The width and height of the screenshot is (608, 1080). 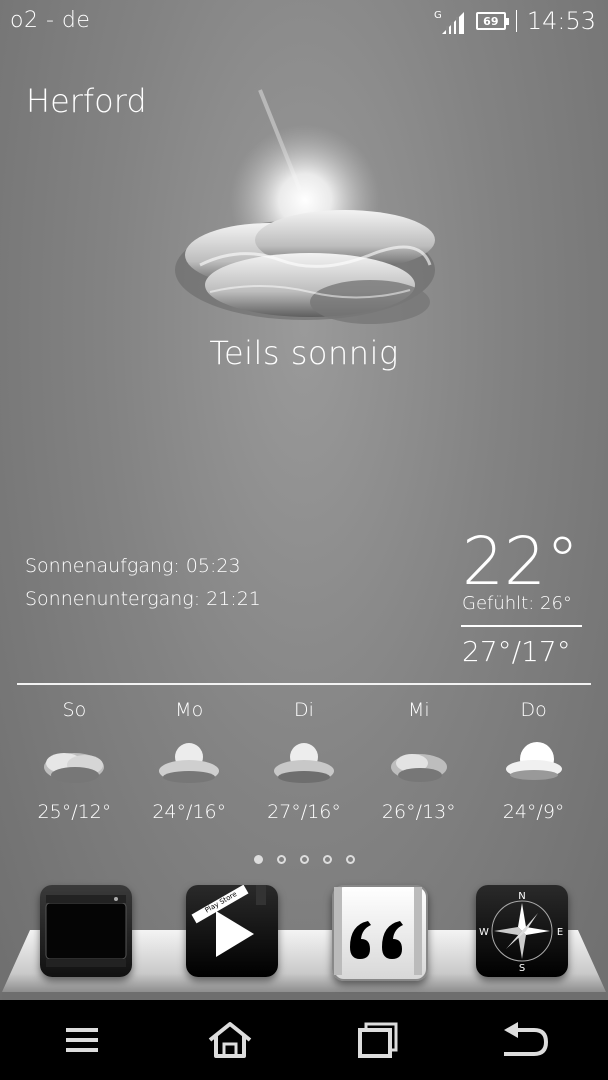 I want to click on forecast-day-name: Mi, so click(x=418, y=710).